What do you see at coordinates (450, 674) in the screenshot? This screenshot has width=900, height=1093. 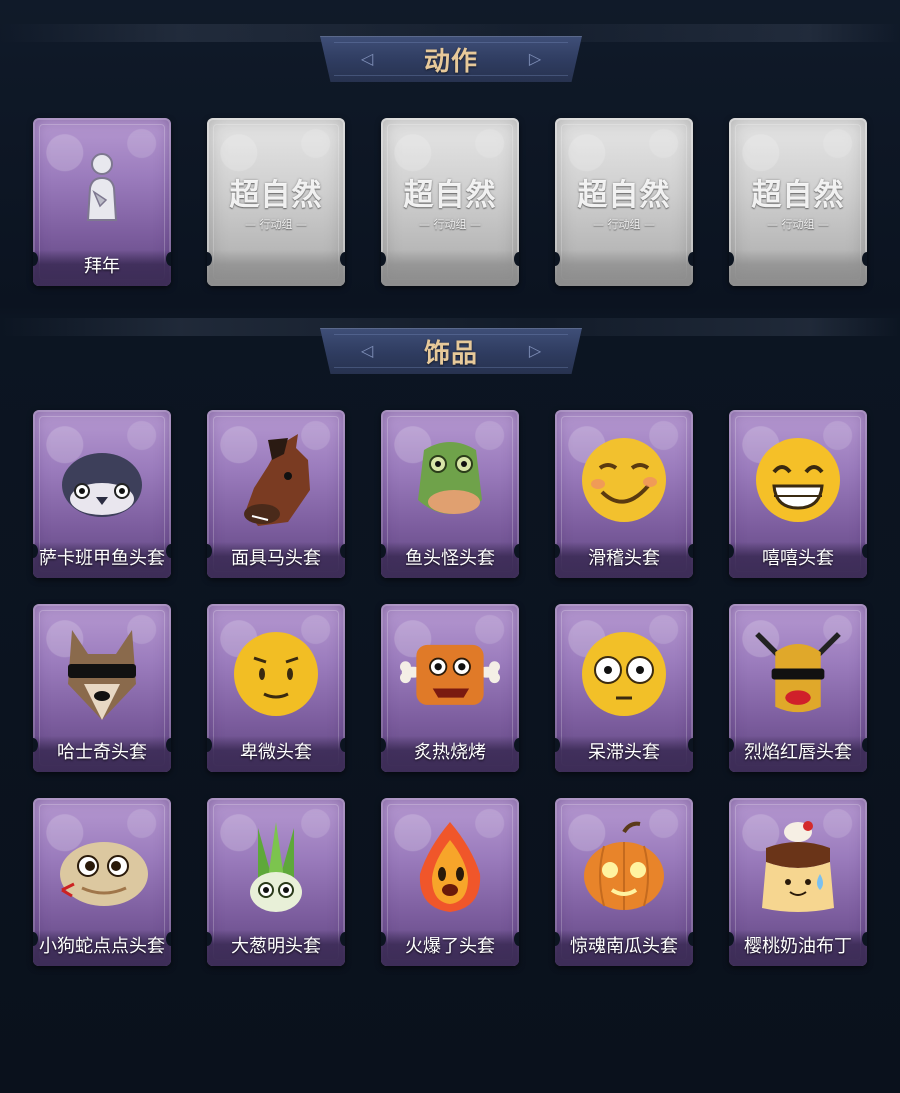 I see `roast-meat-icon` at bounding box center [450, 674].